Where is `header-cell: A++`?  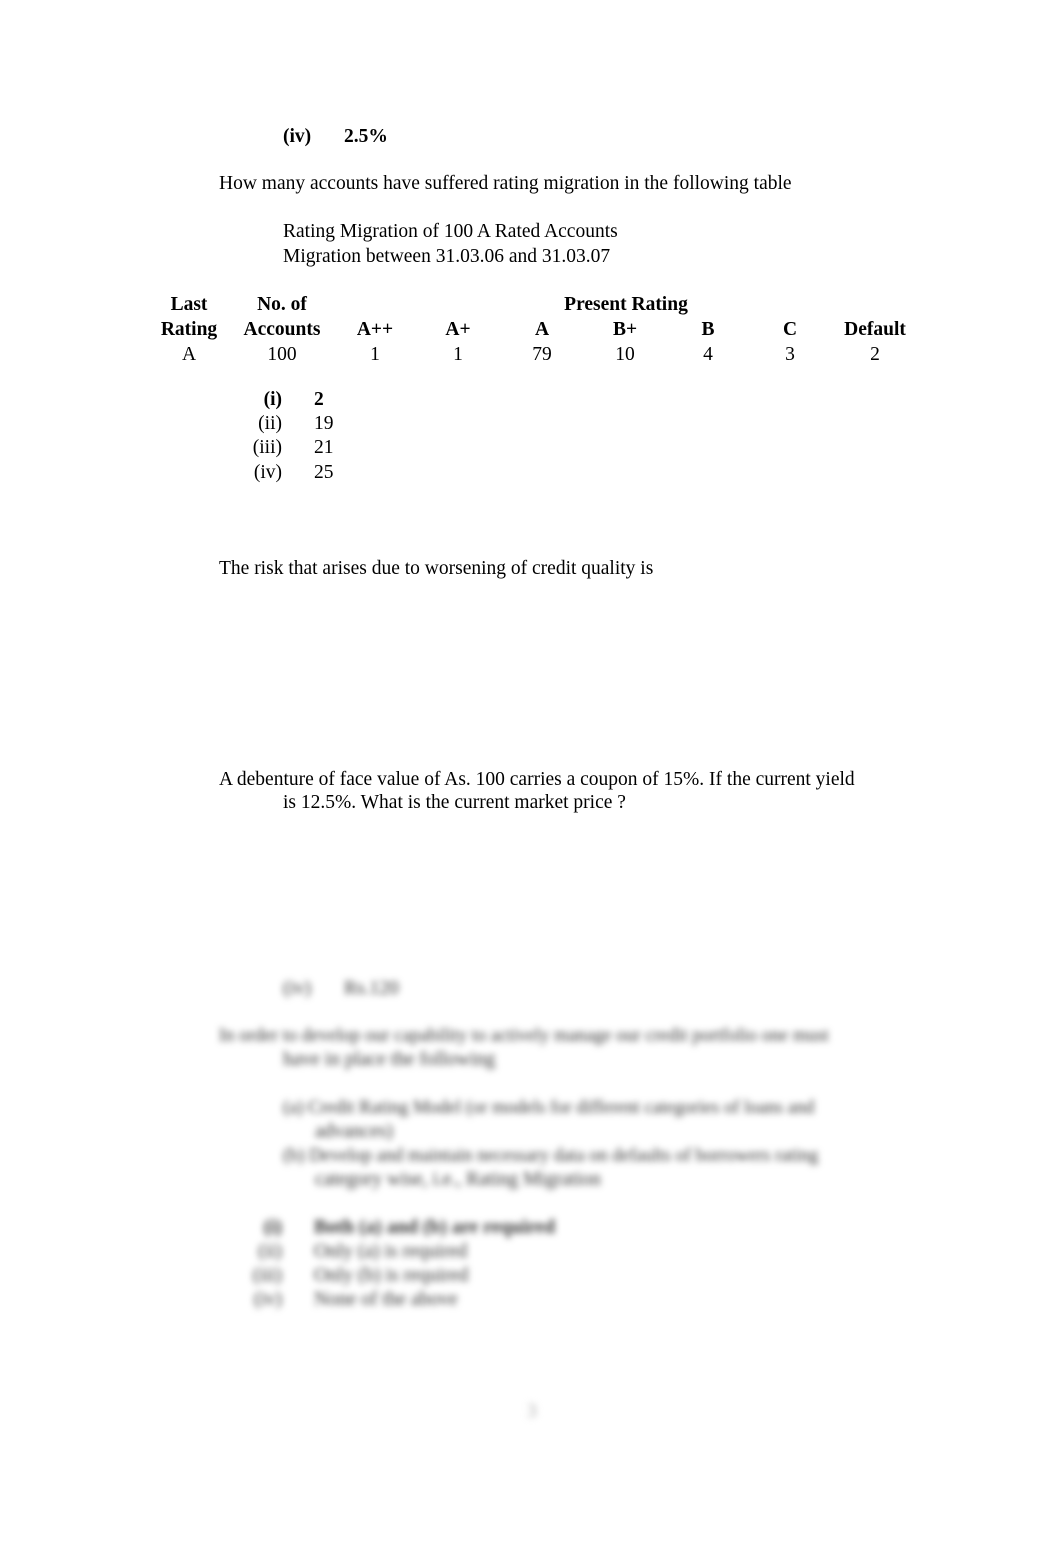 header-cell: A++ is located at coordinates (375, 329).